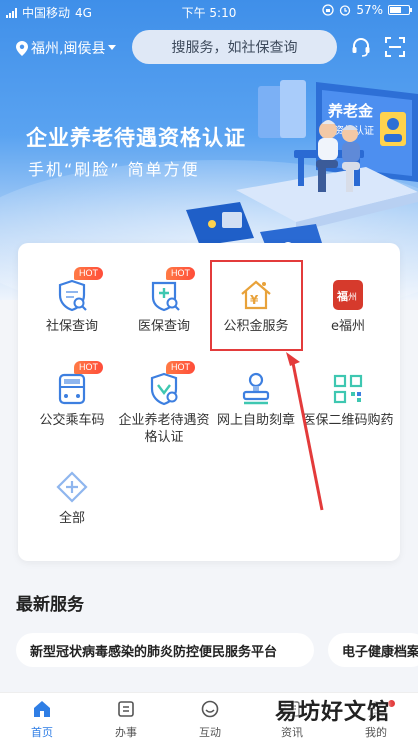 This screenshot has width=418, height=742. Describe the element at coordinates (352, 297) in the screenshot. I see `svg-text: 州` at that location.